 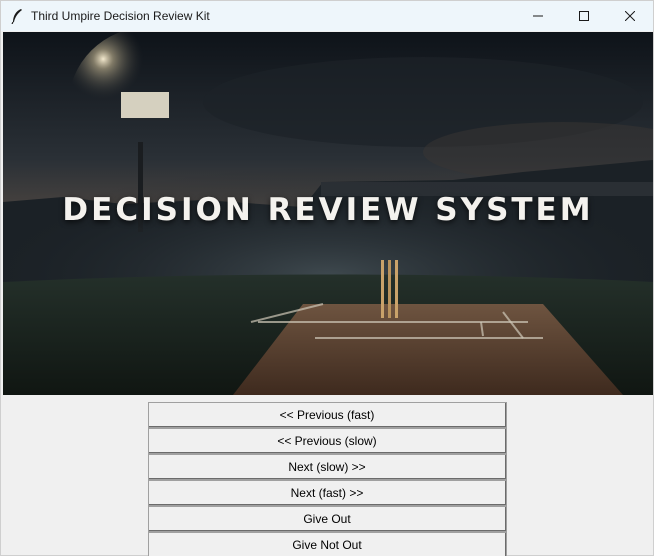 I want to click on previous-slow-button: << Previous (slow), so click(x=327, y=441).